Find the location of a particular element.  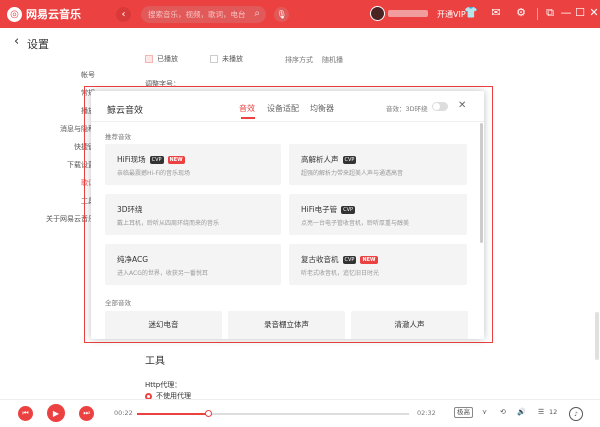

search-input: 搜索音乐，视频，歌词，电台 ⌕ is located at coordinates (203, 14).